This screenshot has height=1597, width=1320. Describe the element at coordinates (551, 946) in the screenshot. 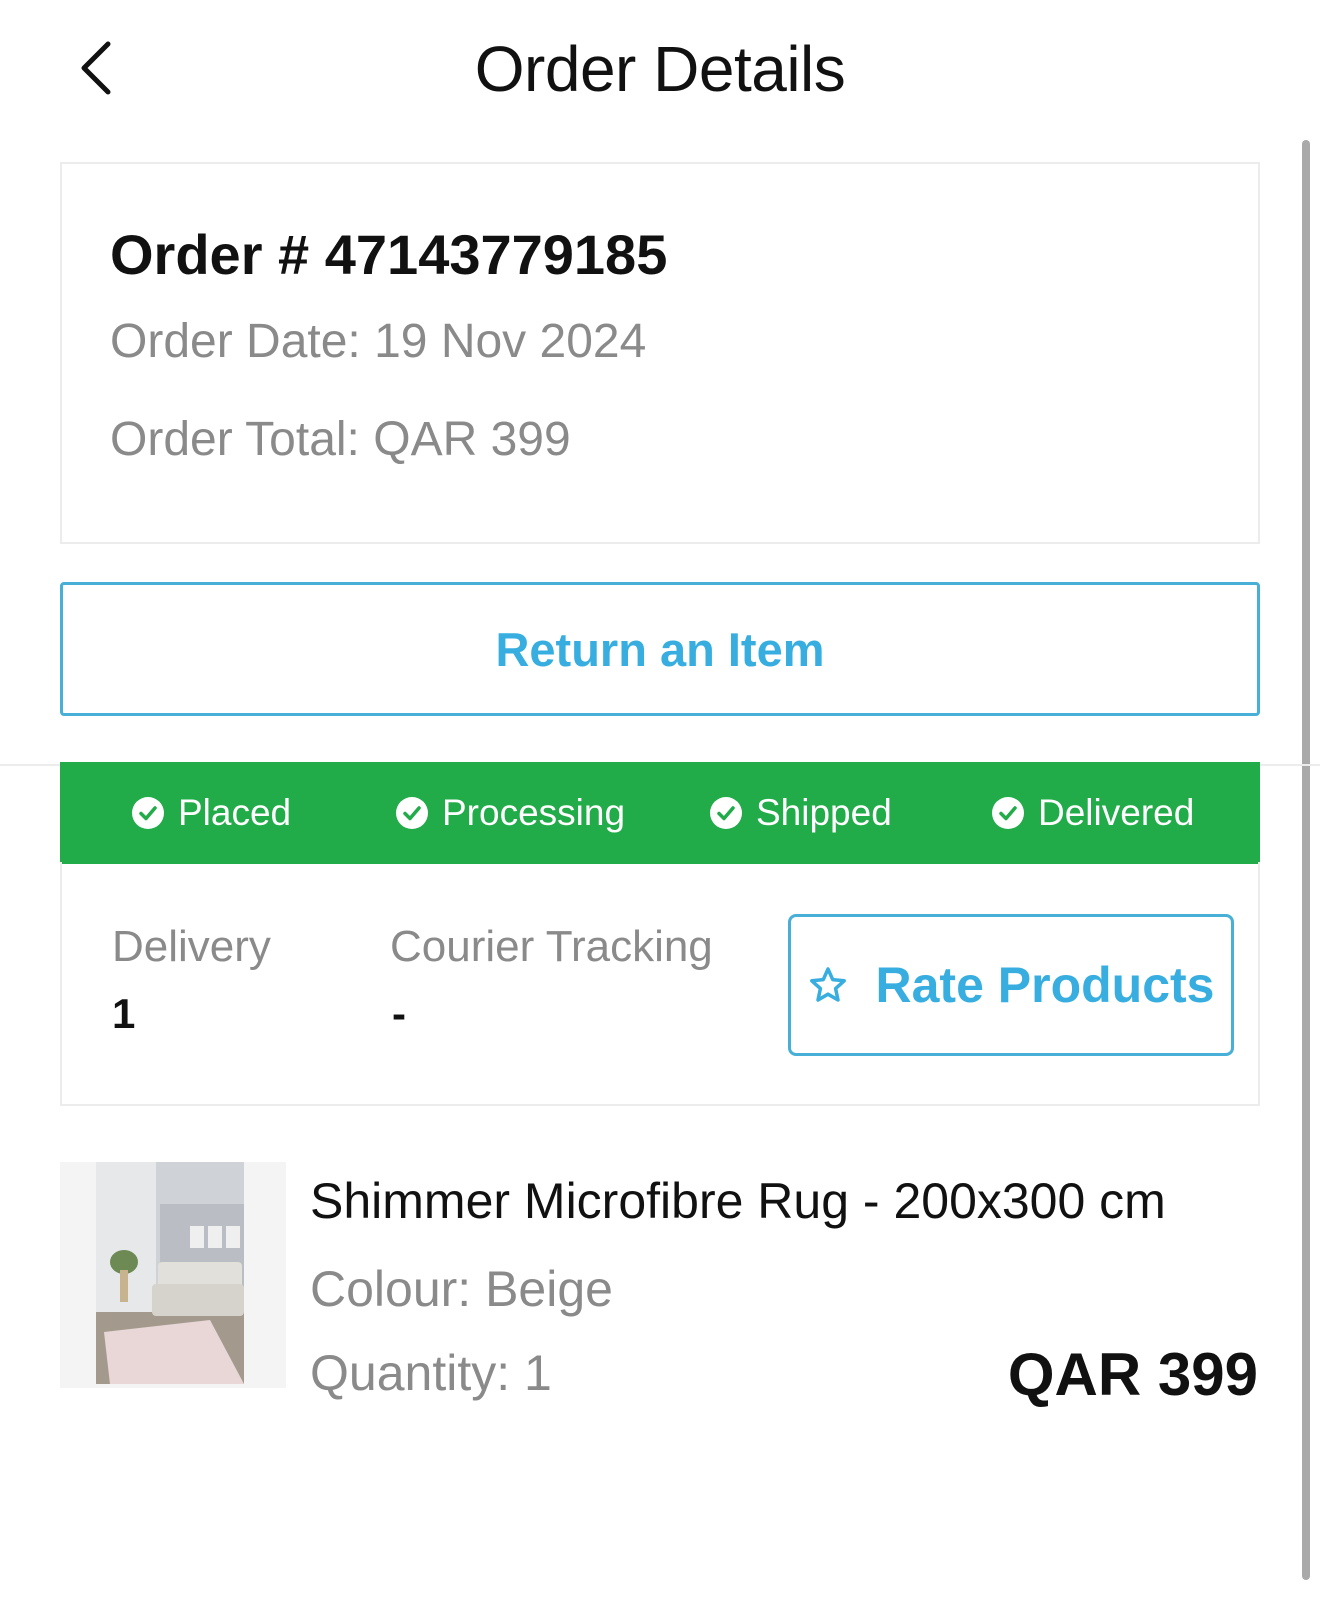

I see `courier-tracking-label: Courier Tracking` at that location.